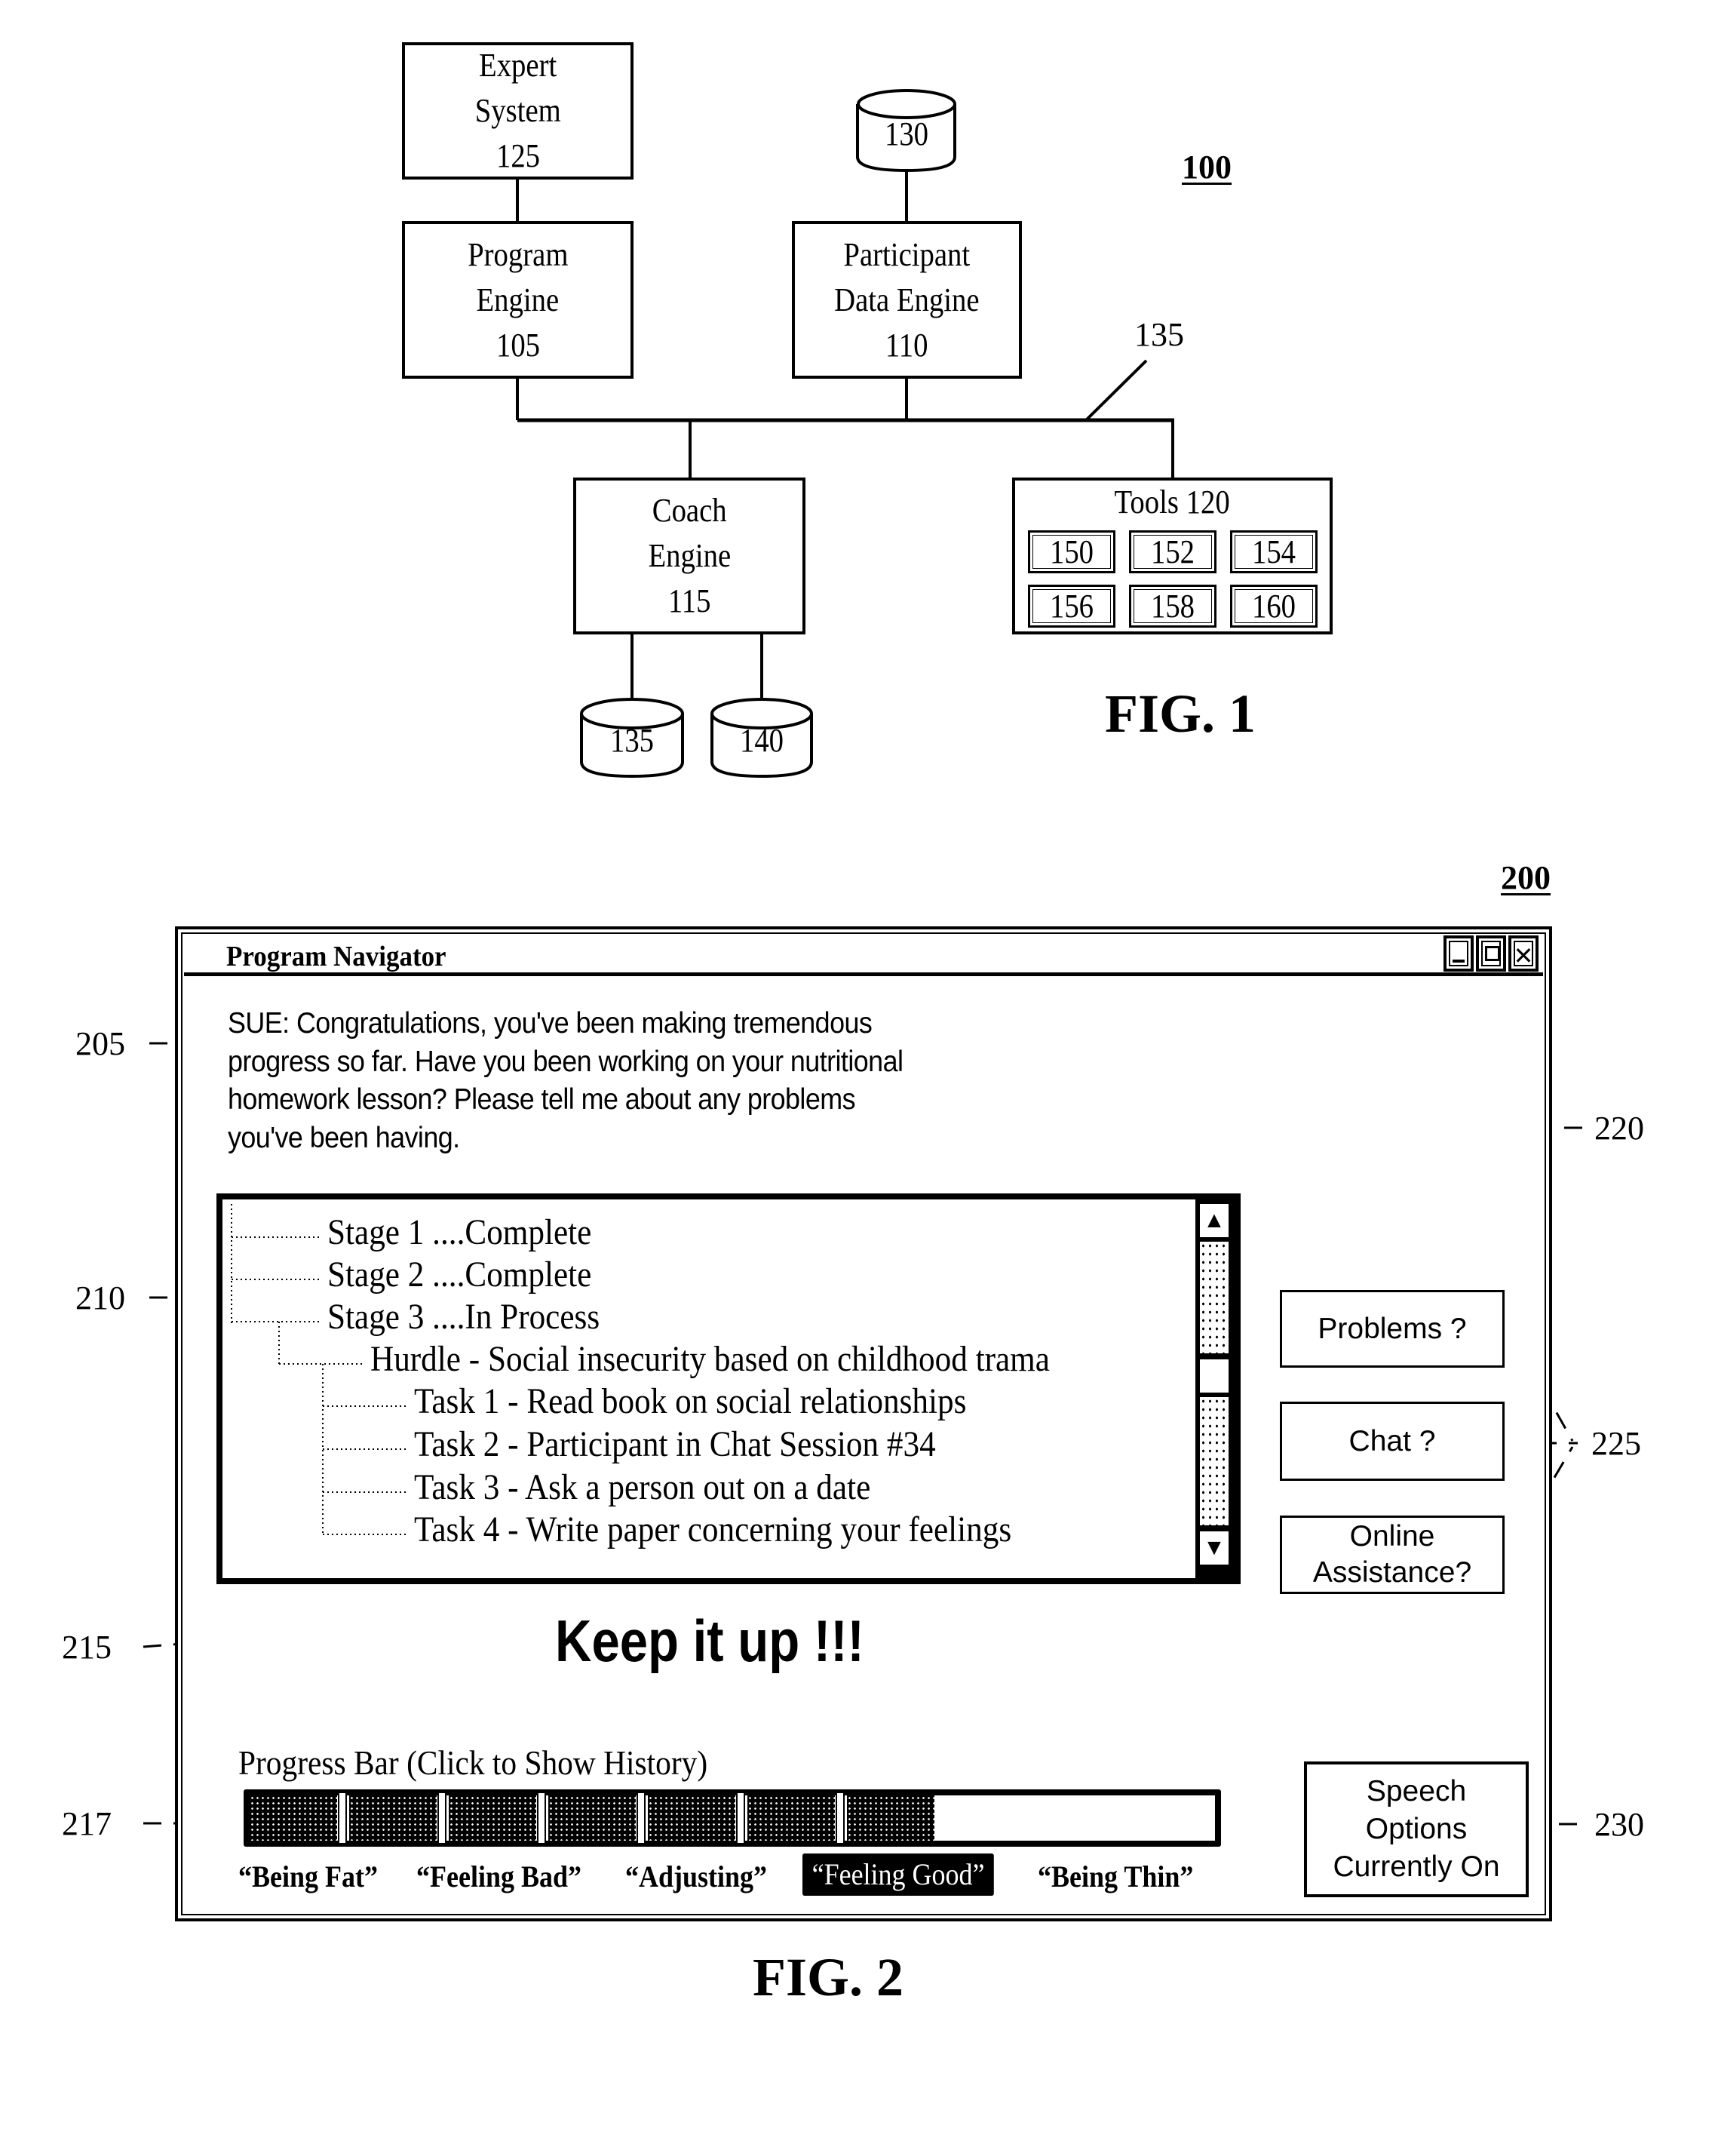 The width and height of the screenshot is (1715, 2156). I want to click on online-assistance-label-2: Assistance?, so click(1392, 1573).